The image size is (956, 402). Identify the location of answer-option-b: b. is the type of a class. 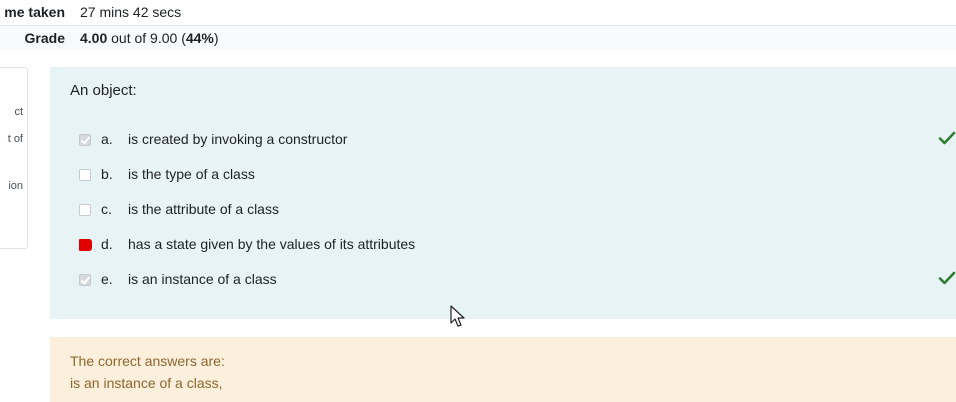
(517, 176).